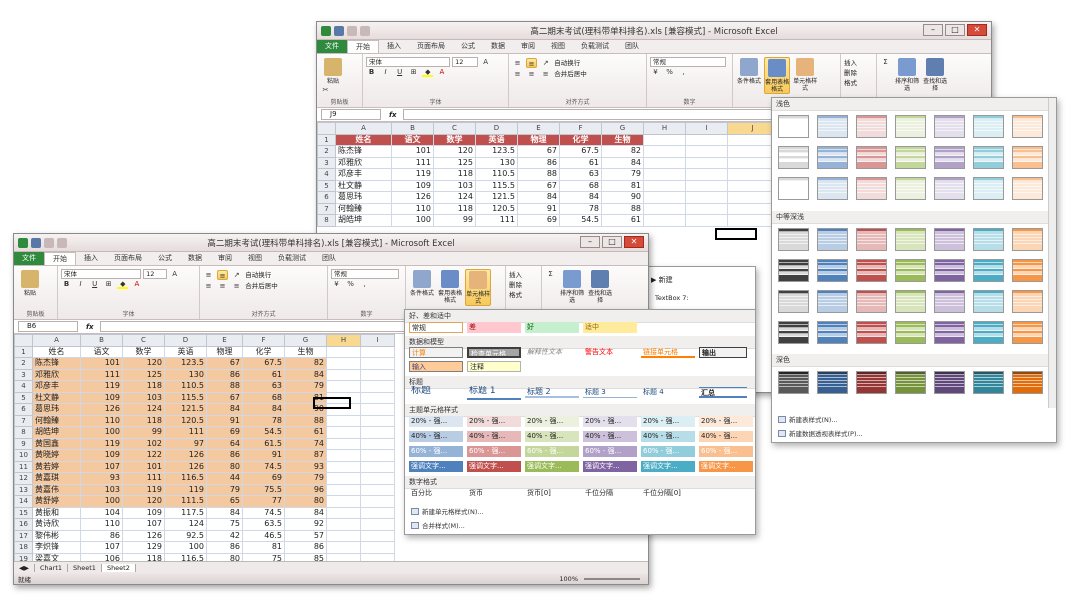  I want to click on insert-button: 插入, so click(858, 62).